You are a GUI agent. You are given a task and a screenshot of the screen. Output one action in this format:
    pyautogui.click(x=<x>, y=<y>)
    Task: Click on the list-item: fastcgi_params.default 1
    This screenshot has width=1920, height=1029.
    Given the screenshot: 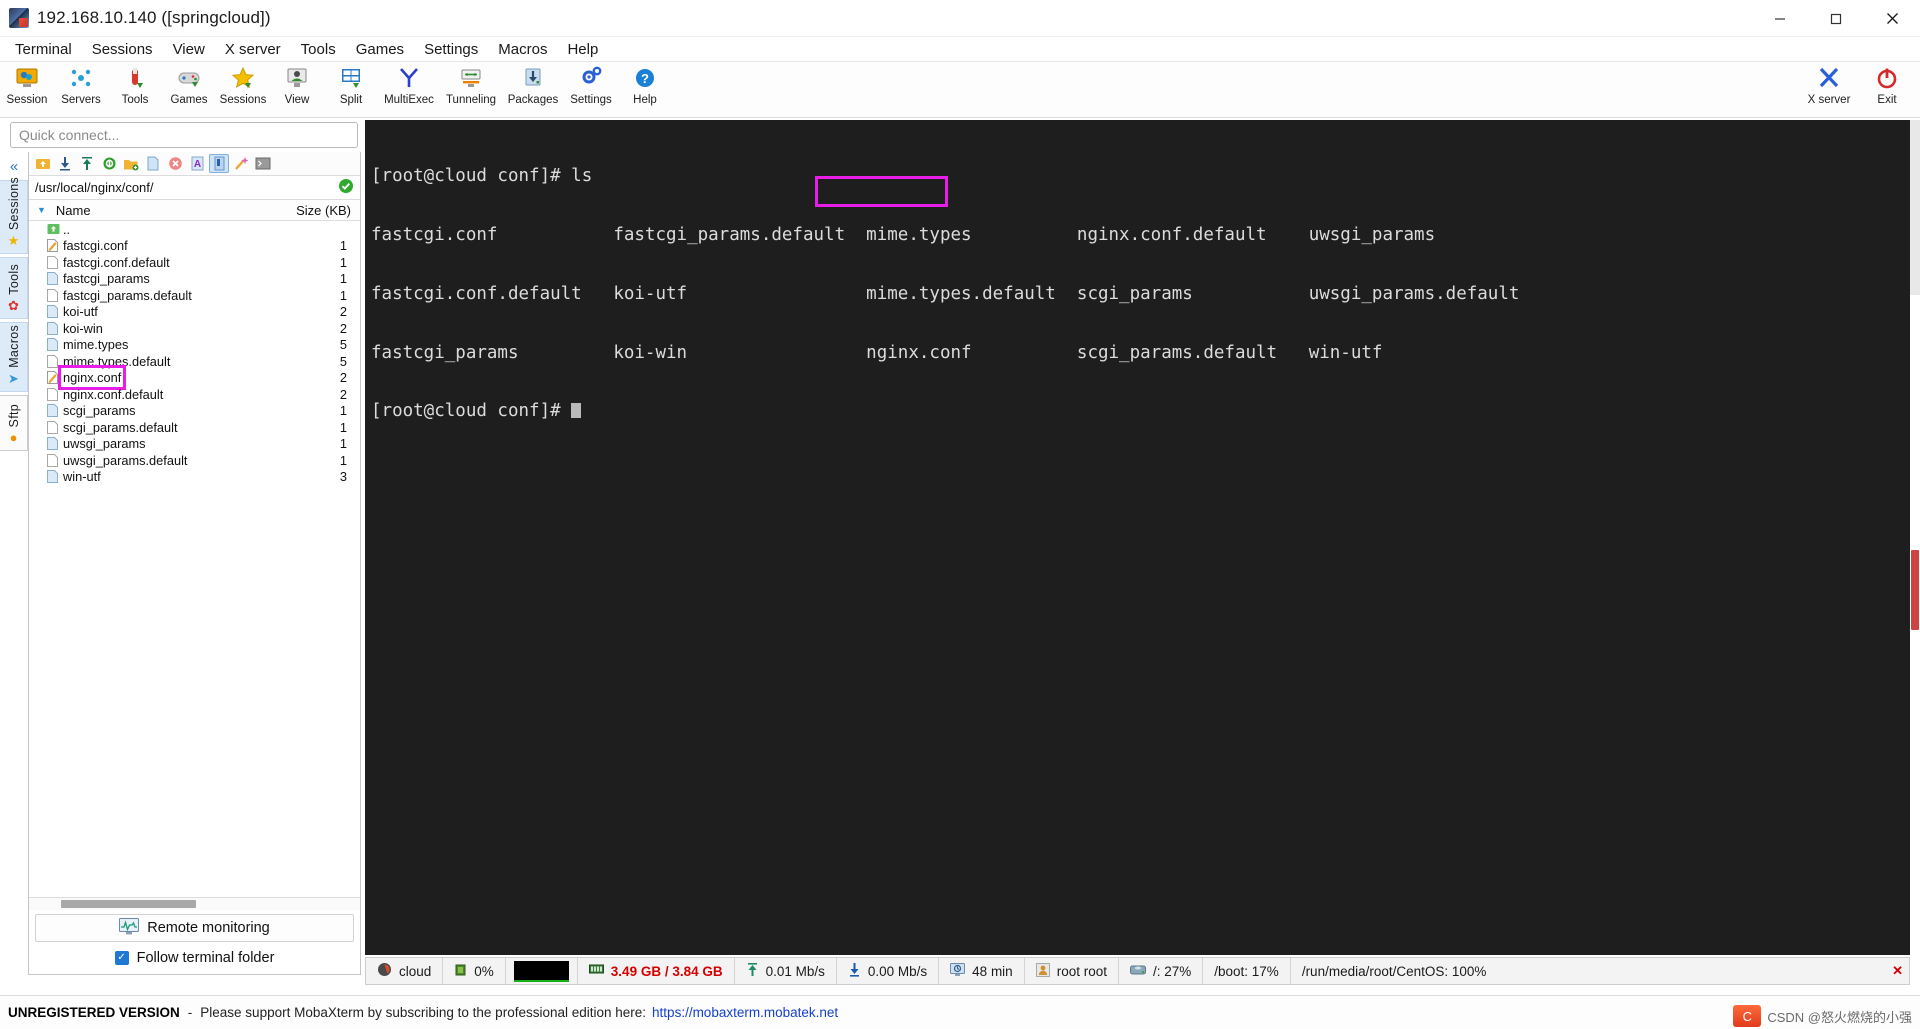 What is the action you would take?
    pyautogui.click(x=194, y=295)
    